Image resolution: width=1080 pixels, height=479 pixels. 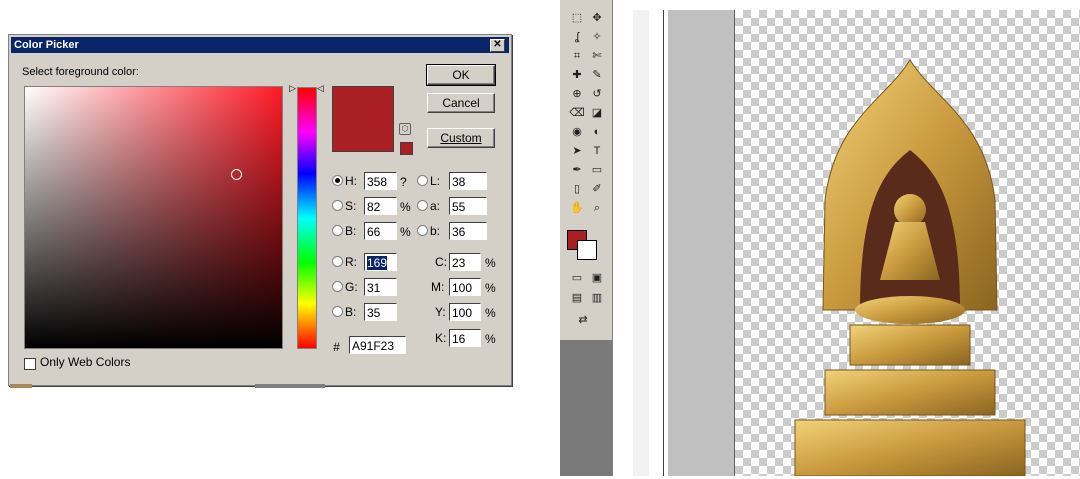 What do you see at coordinates (461, 75) in the screenshot?
I see `ok-button: OK` at bounding box center [461, 75].